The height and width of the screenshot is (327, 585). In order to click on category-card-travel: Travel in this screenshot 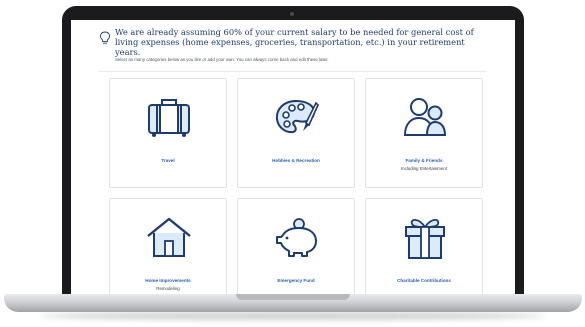, I will do `click(168, 133)`.